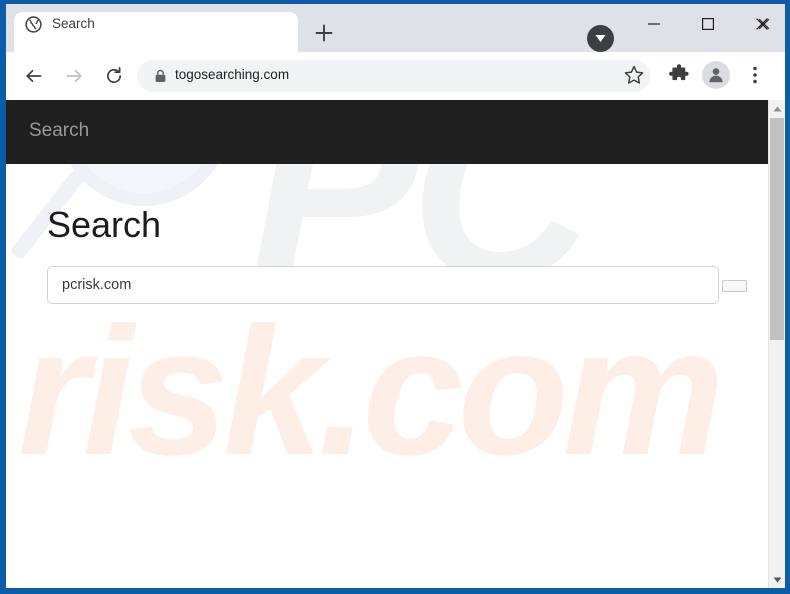  What do you see at coordinates (762, 24) in the screenshot?
I see `window-close-button` at bounding box center [762, 24].